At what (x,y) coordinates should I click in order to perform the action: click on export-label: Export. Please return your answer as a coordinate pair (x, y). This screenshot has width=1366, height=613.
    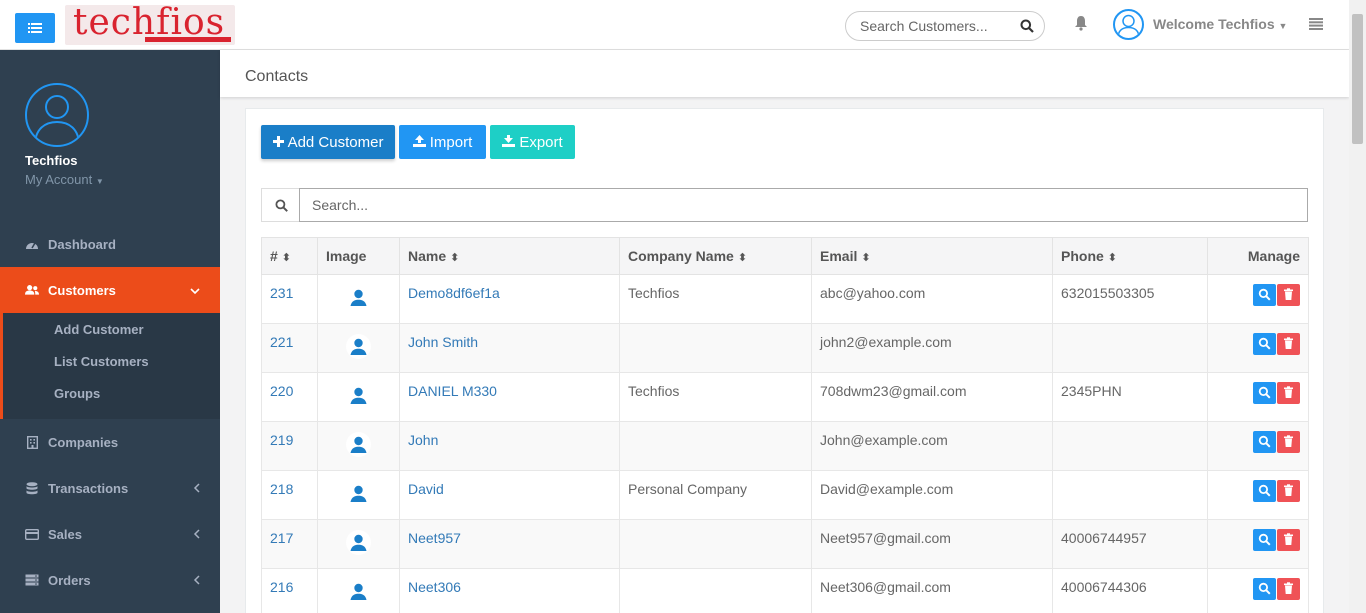
    Looking at the image, I should click on (541, 142).